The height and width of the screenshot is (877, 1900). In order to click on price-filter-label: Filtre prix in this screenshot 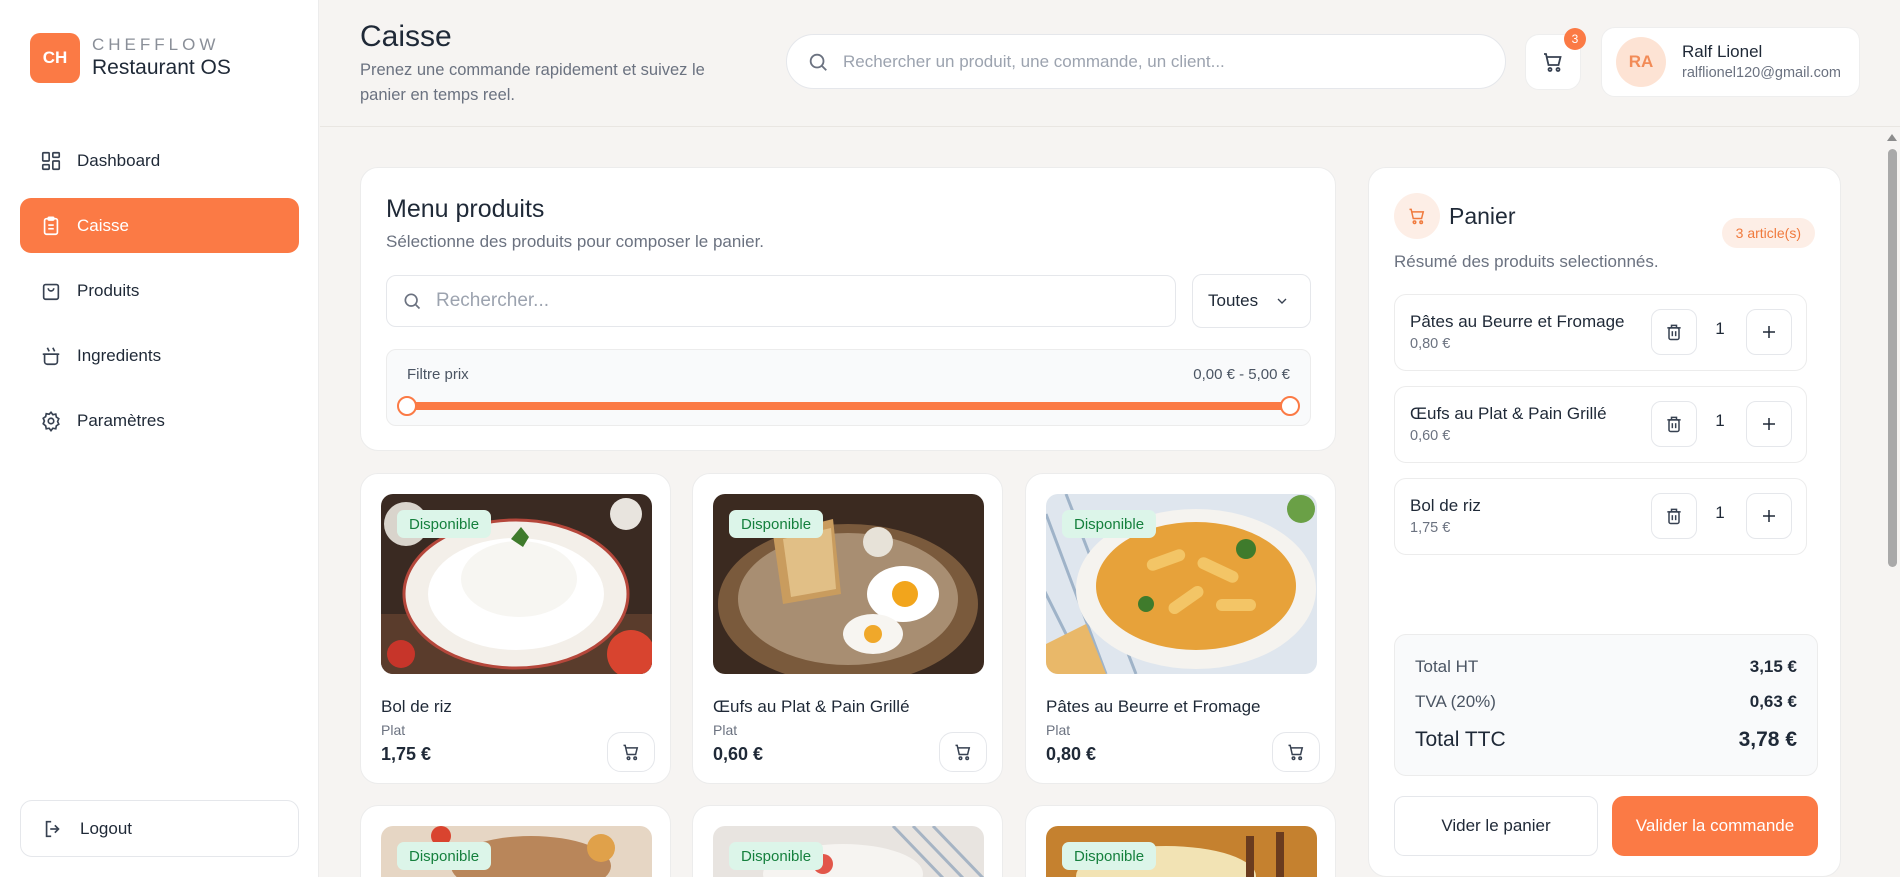, I will do `click(438, 374)`.